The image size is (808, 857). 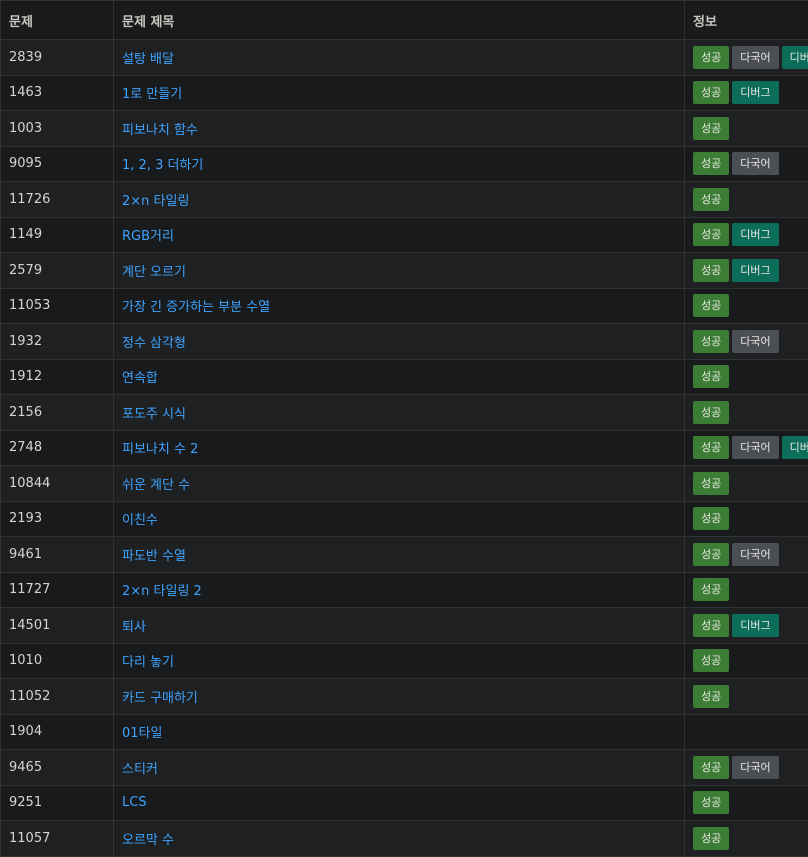 What do you see at coordinates (148, 840) in the screenshot?
I see `problem-title-link: 오르막 수` at bounding box center [148, 840].